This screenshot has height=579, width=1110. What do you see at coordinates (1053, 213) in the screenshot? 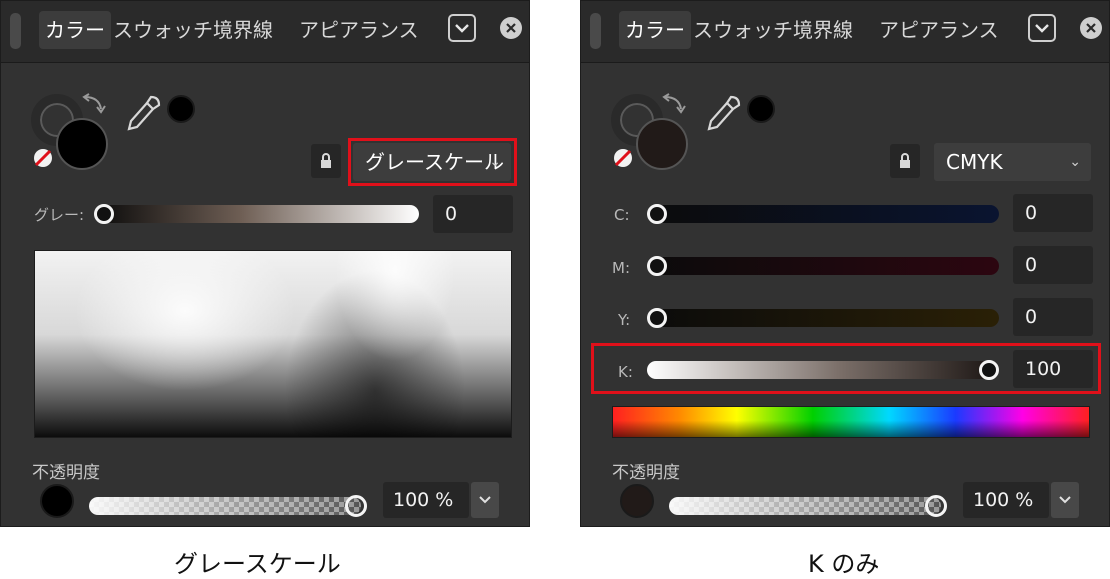
I see `cyan-value-field: 0` at bounding box center [1053, 213].